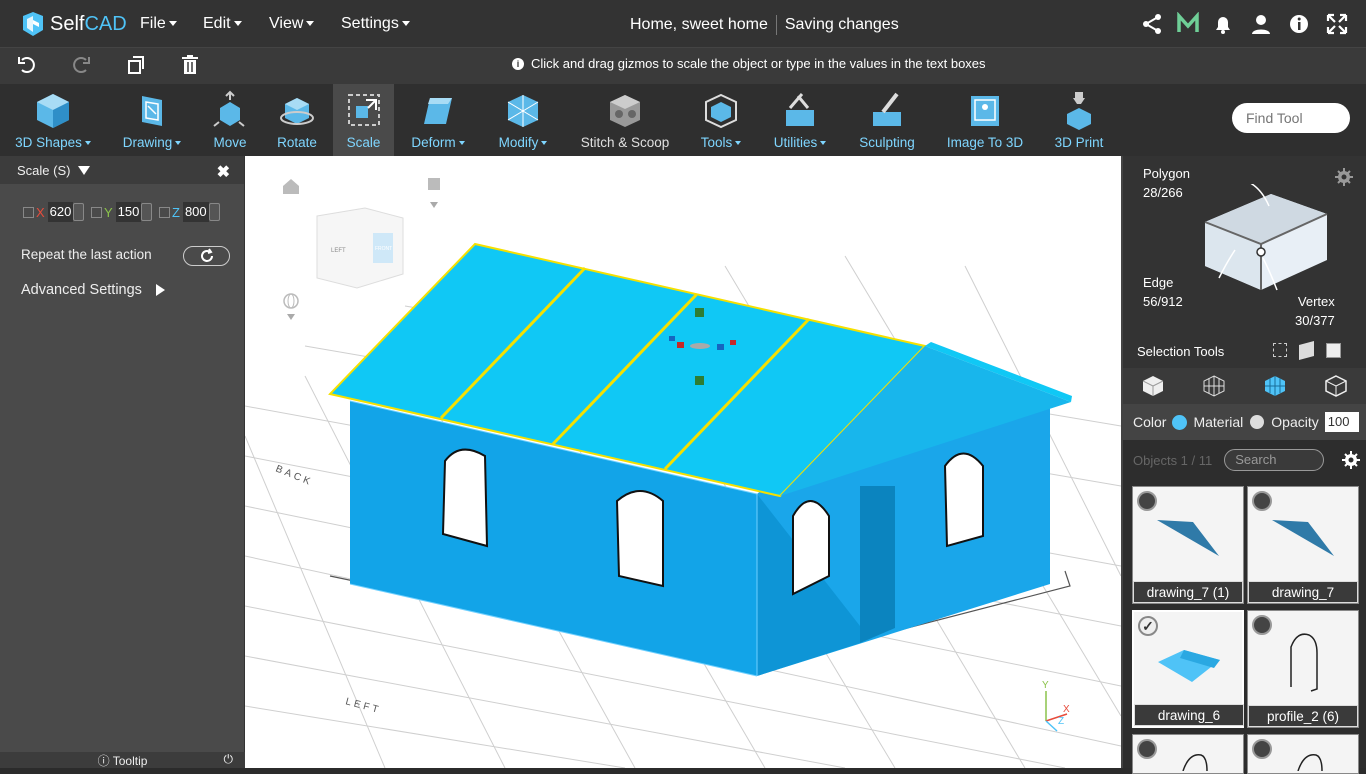  What do you see at coordinates (60, 212) in the screenshot?
I see `x-value-input: 620` at bounding box center [60, 212].